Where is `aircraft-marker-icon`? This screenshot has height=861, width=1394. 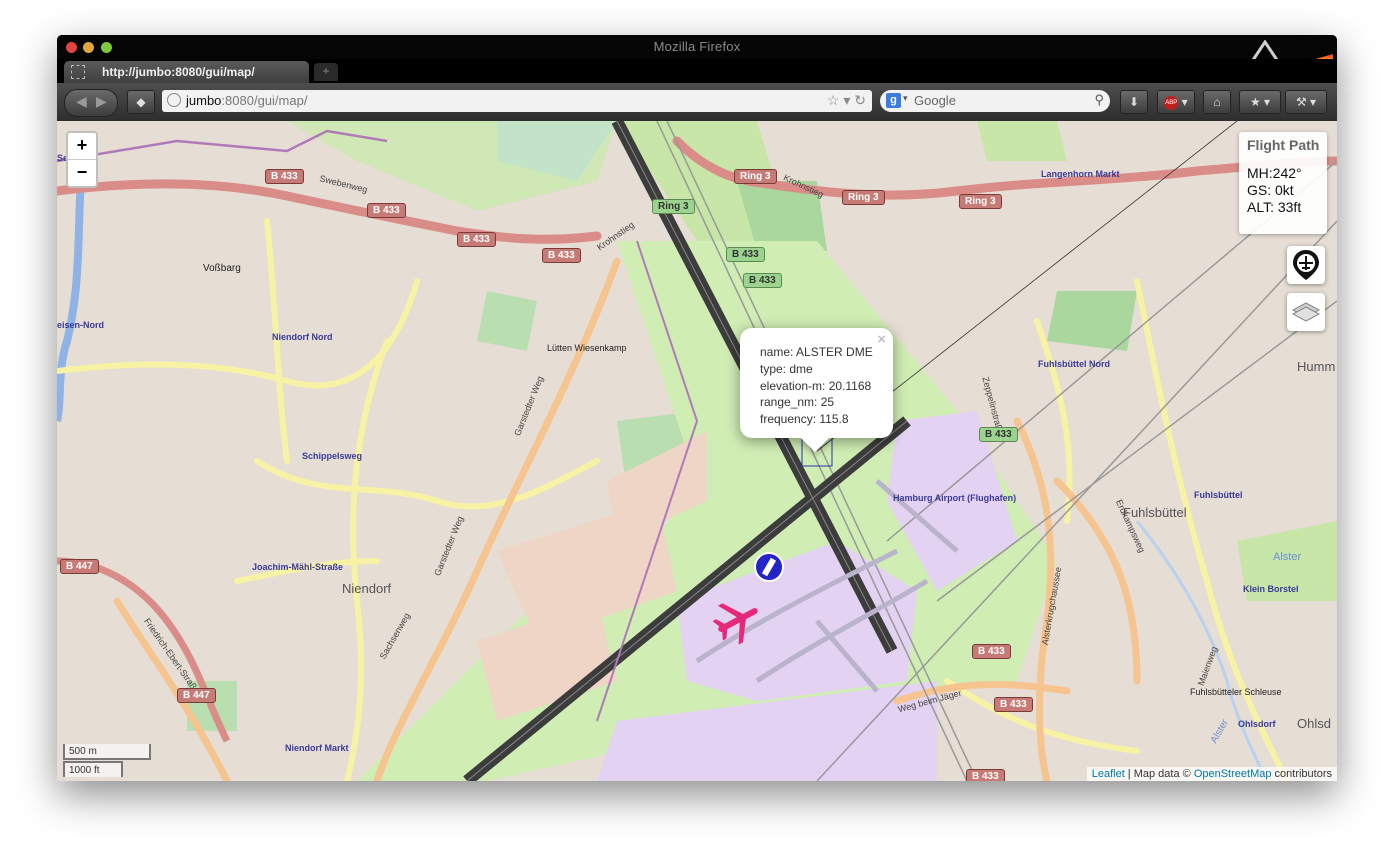 aircraft-marker-icon is located at coordinates (1306, 265).